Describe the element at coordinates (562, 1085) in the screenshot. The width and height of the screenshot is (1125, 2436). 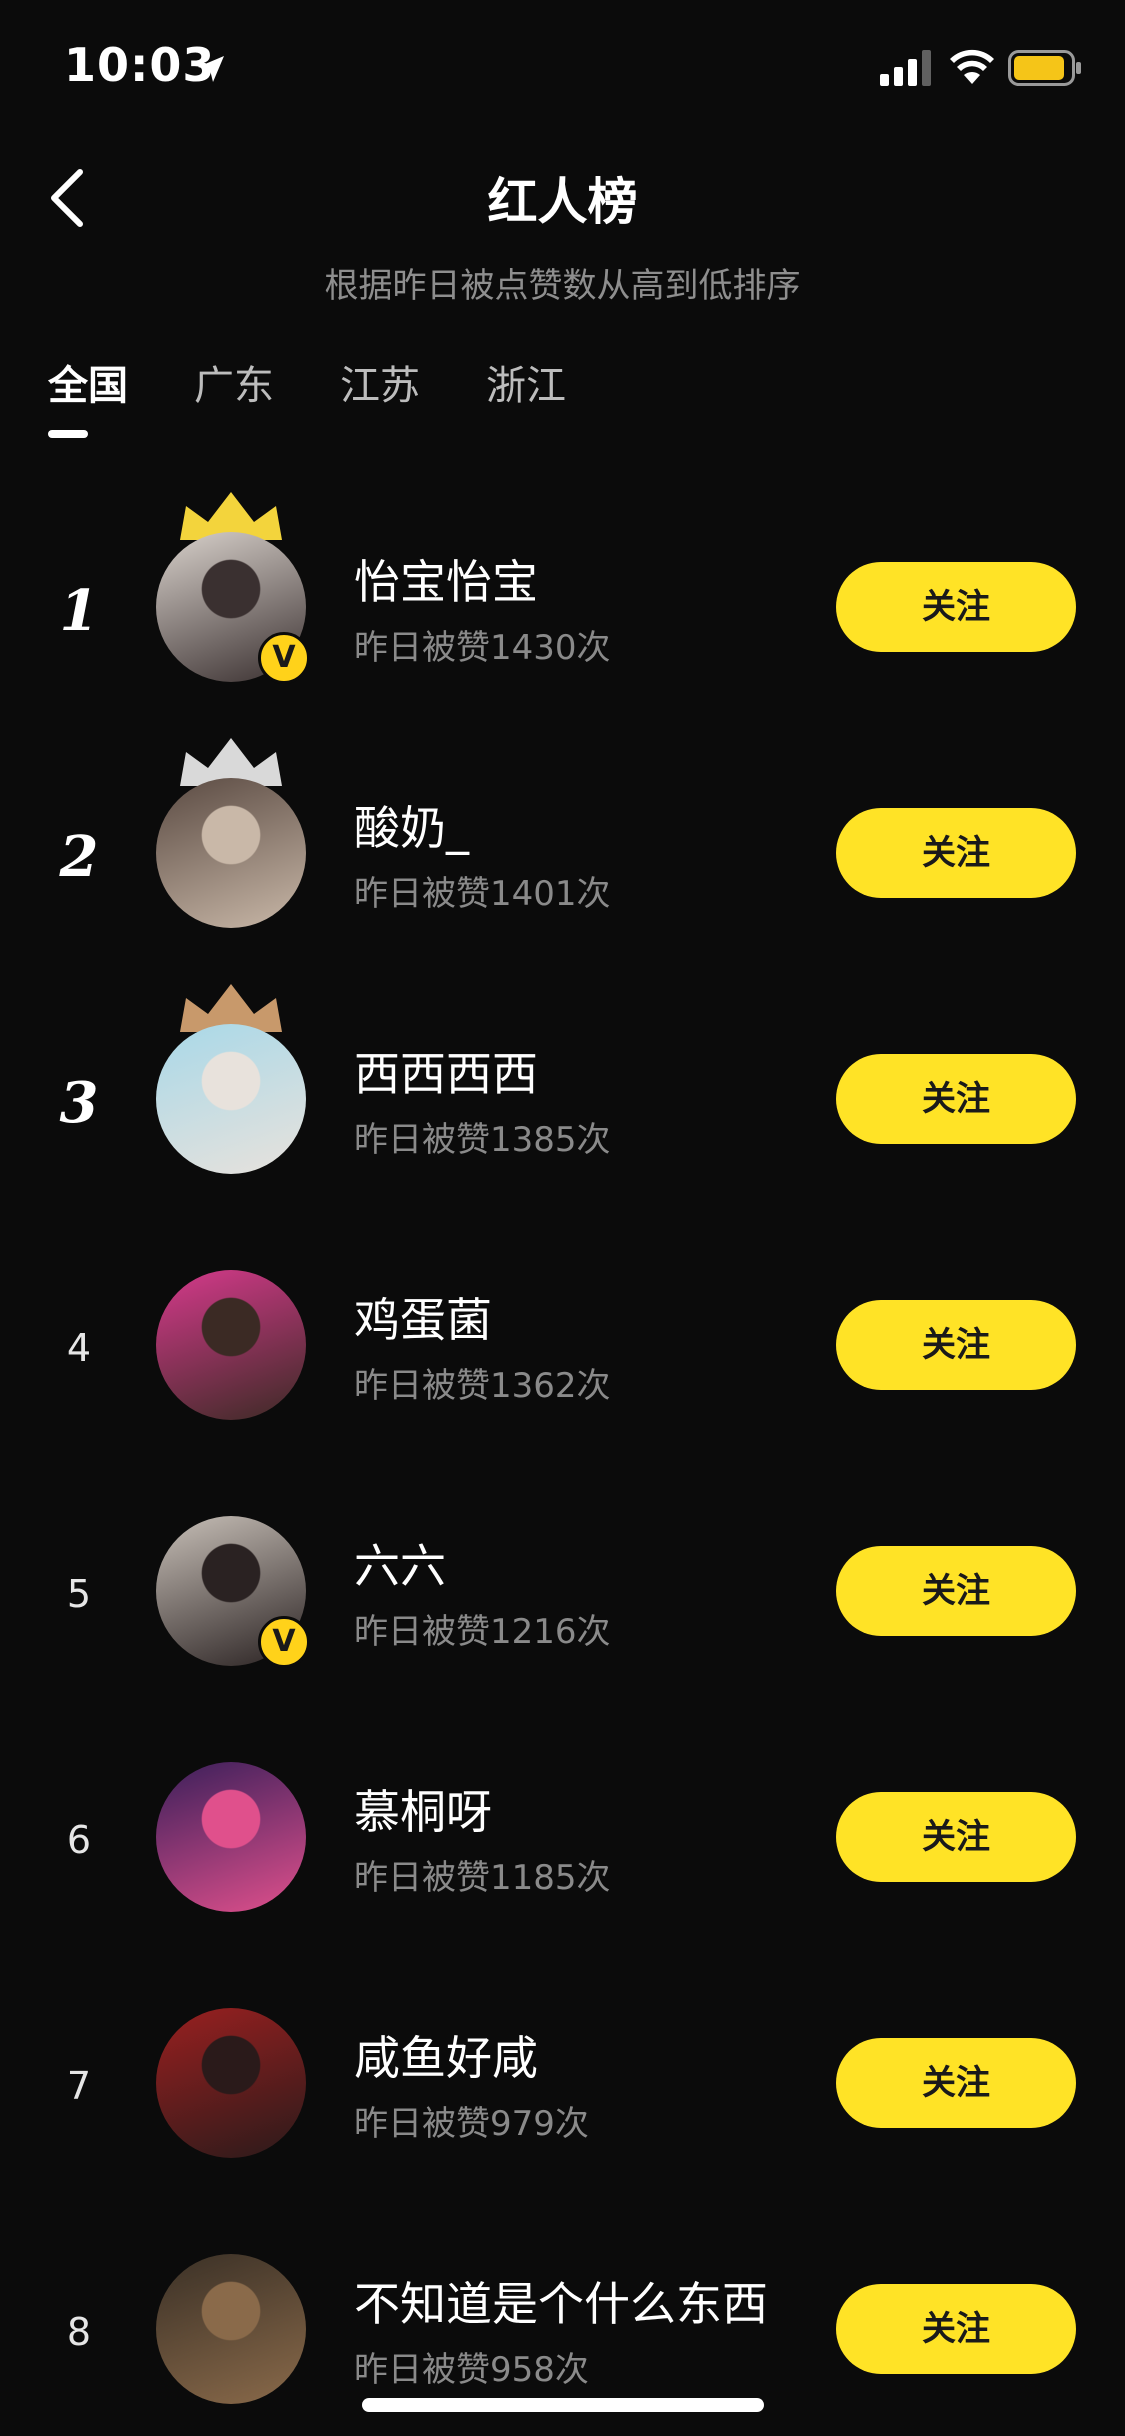
I see `ranking-row: 3 西西西西昨日被赞1385次 关注` at that location.